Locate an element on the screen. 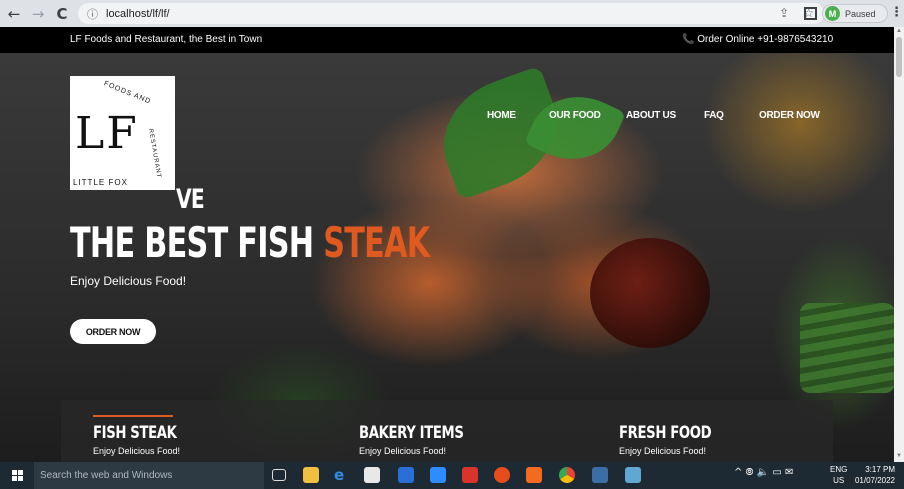 Image resolution: width=904 pixels, height=489 pixels. language-indicator: ENG US is located at coordinates (838, 475).